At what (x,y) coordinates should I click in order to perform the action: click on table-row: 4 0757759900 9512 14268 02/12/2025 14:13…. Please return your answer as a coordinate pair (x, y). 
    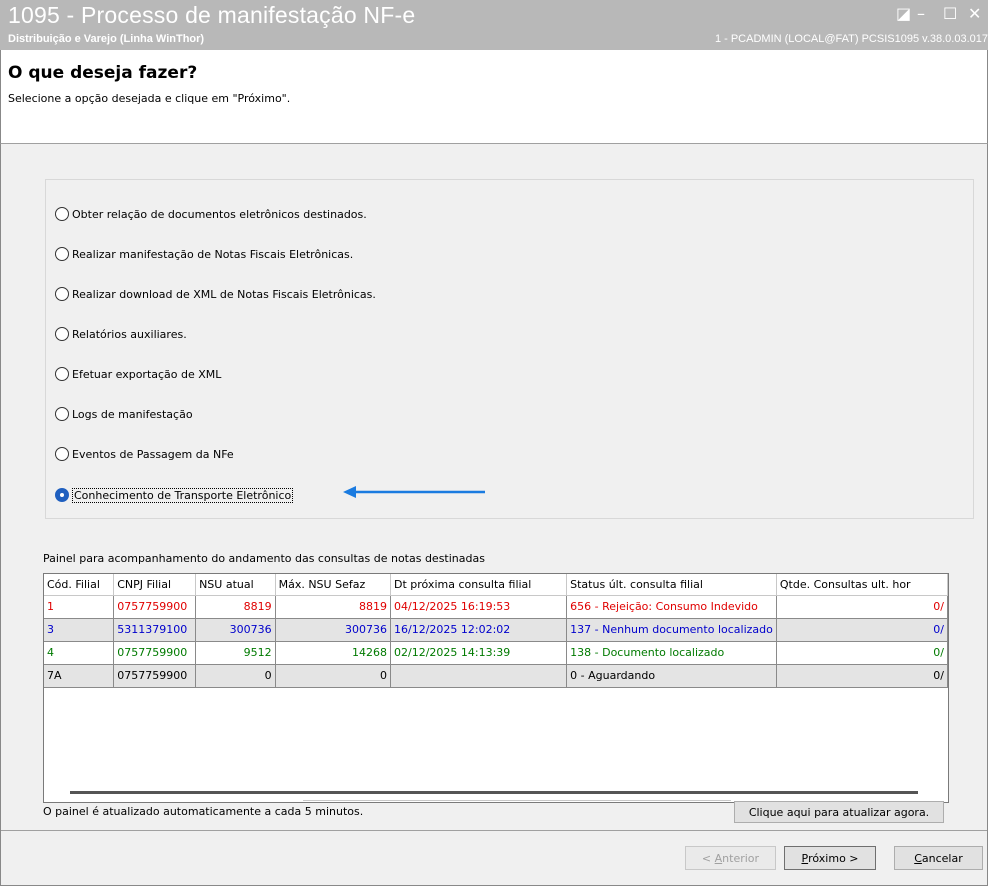
    Looking at the image, I should click on (496, 653).